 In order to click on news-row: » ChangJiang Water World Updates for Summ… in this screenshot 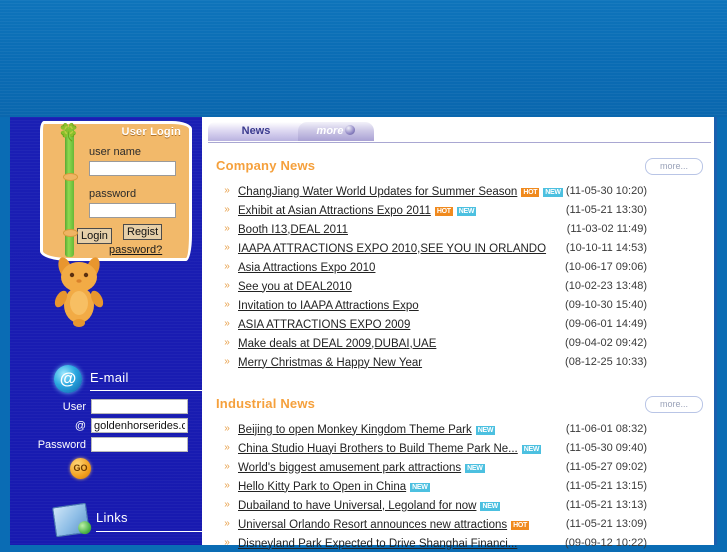, I will do `click(459, 190)`.